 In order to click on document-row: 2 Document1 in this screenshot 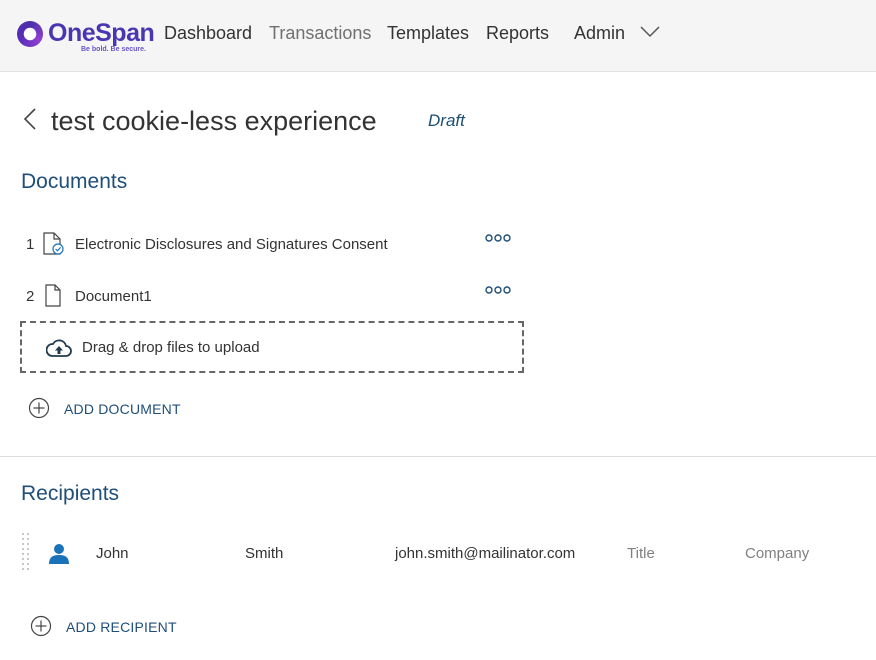, I will do `click(276, 298)`.